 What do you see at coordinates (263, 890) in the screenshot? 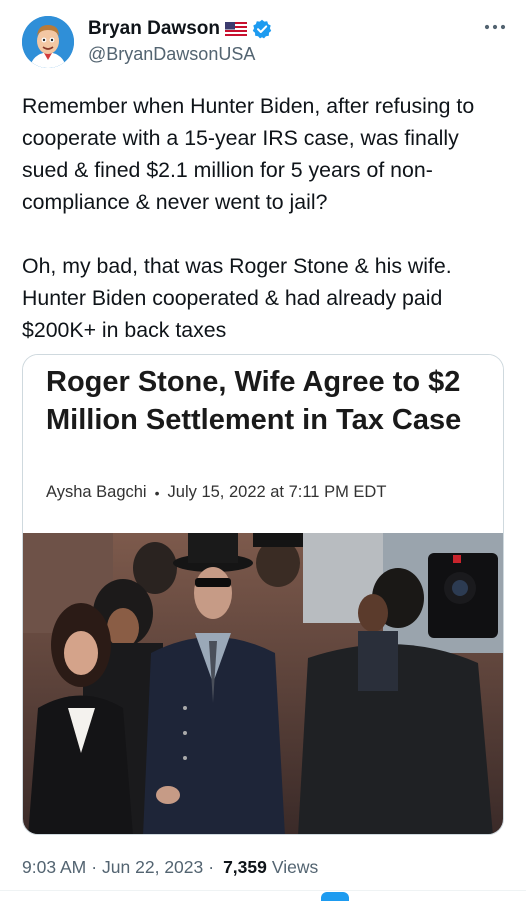
I see `divider` at bounding box center [263, 890].